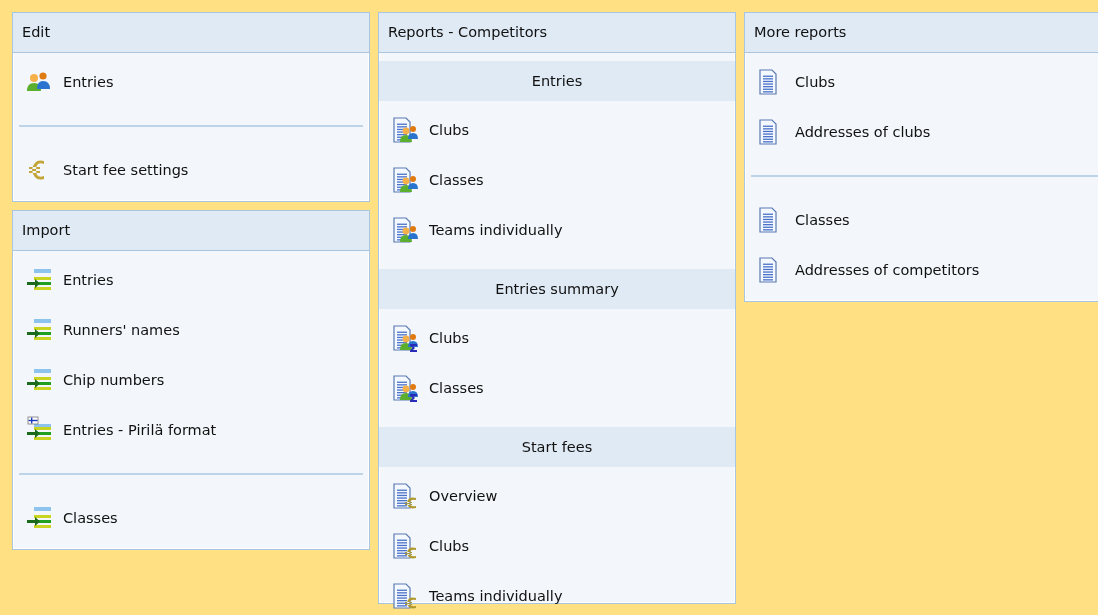  Describe the element at coordinates (921, 33) in the screenshot. I see `panel-title: More reports` at that location.